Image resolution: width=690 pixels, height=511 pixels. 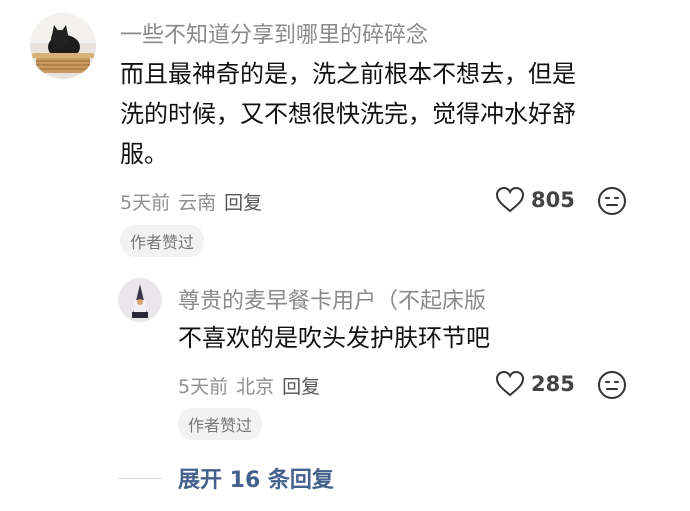 I want to click on reply-meta: 5天前 北京 回复, so click(x=249, y=385).